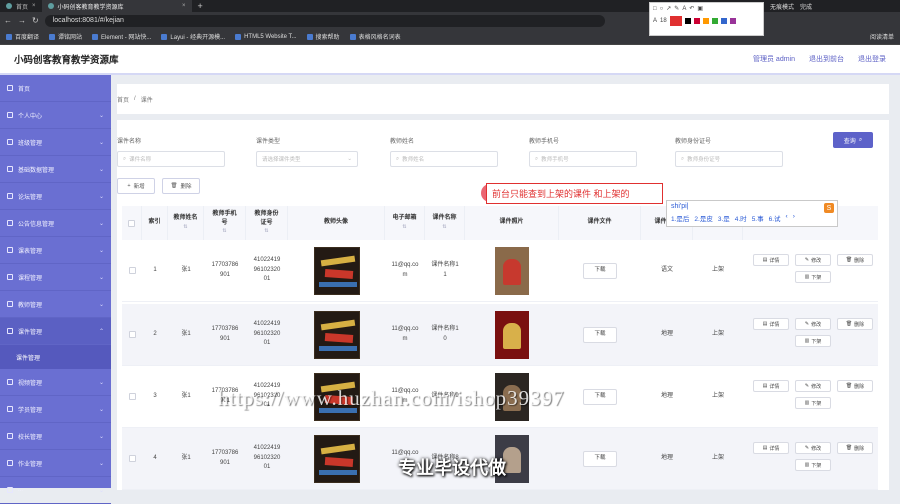 The height and width of the screenshot is (504, 900). Describe the element at coordinates (22, 20) in the screenshot. I see `forward-icon: →` at that location.